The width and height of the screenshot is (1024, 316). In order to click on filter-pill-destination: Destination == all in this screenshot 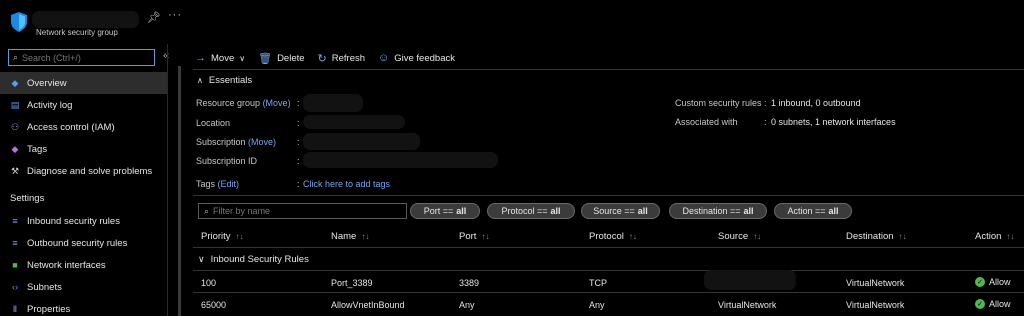, I will do `click(718, 211)`.